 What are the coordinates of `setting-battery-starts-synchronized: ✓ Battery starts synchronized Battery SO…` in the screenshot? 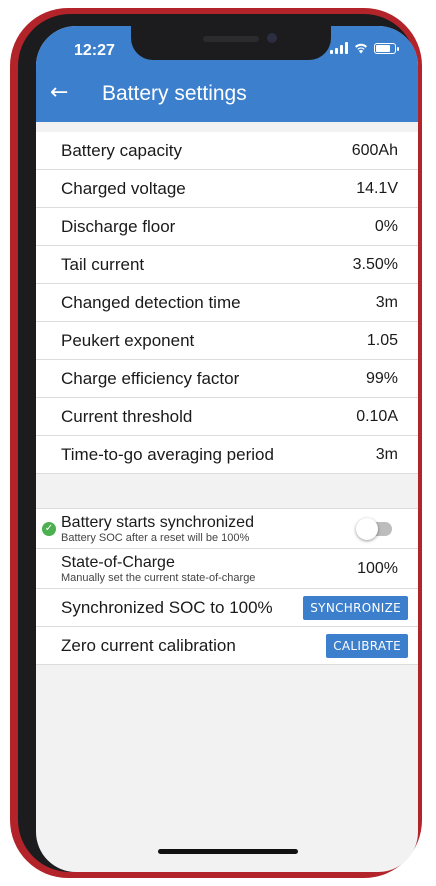 It's located at (227, 529).